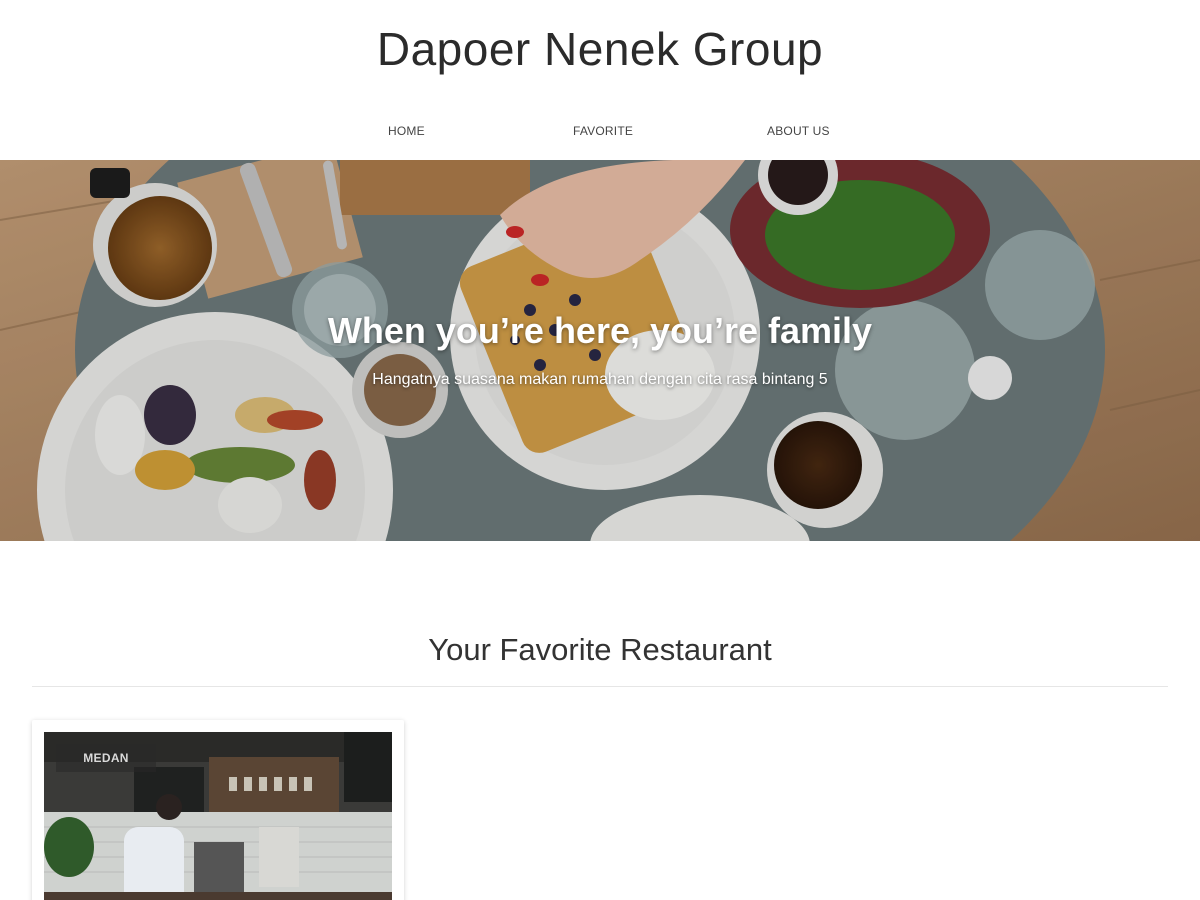 This screenshot has height=900, width=1200. Describe the element at coordinates (406, 131) in the screenshot. I see `nav-home-link: HOME` at that location.